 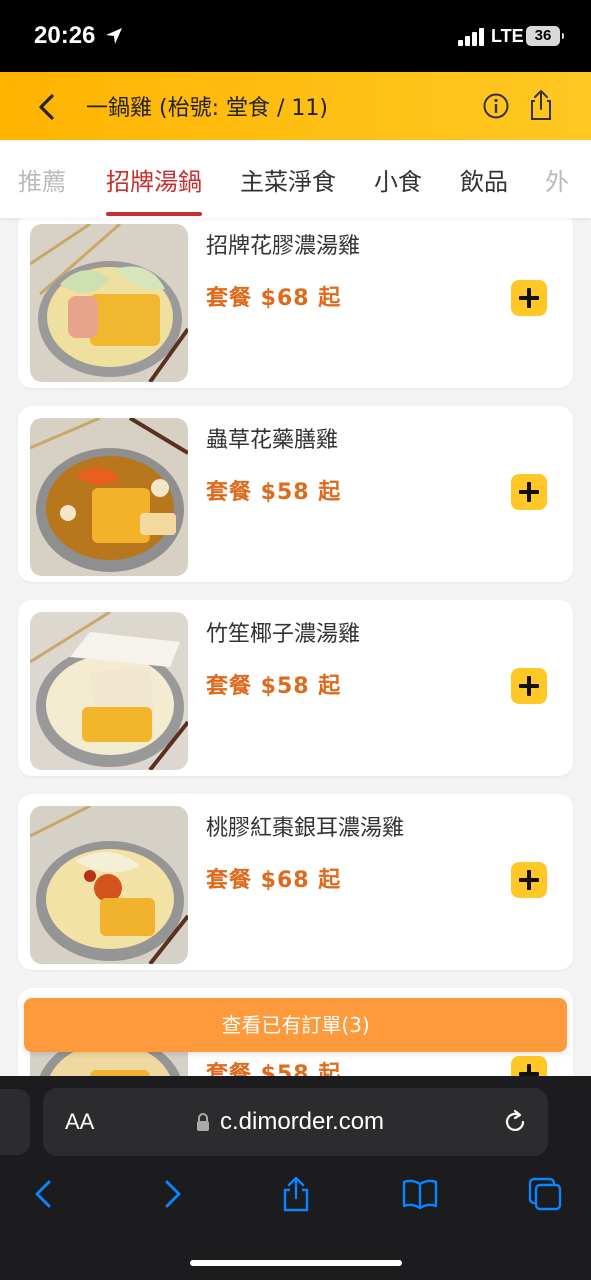 What do you see at coordinates (420, 1194) in the screenshot?
I see `bookmarks-icon` at bounding box center [420, 1194].